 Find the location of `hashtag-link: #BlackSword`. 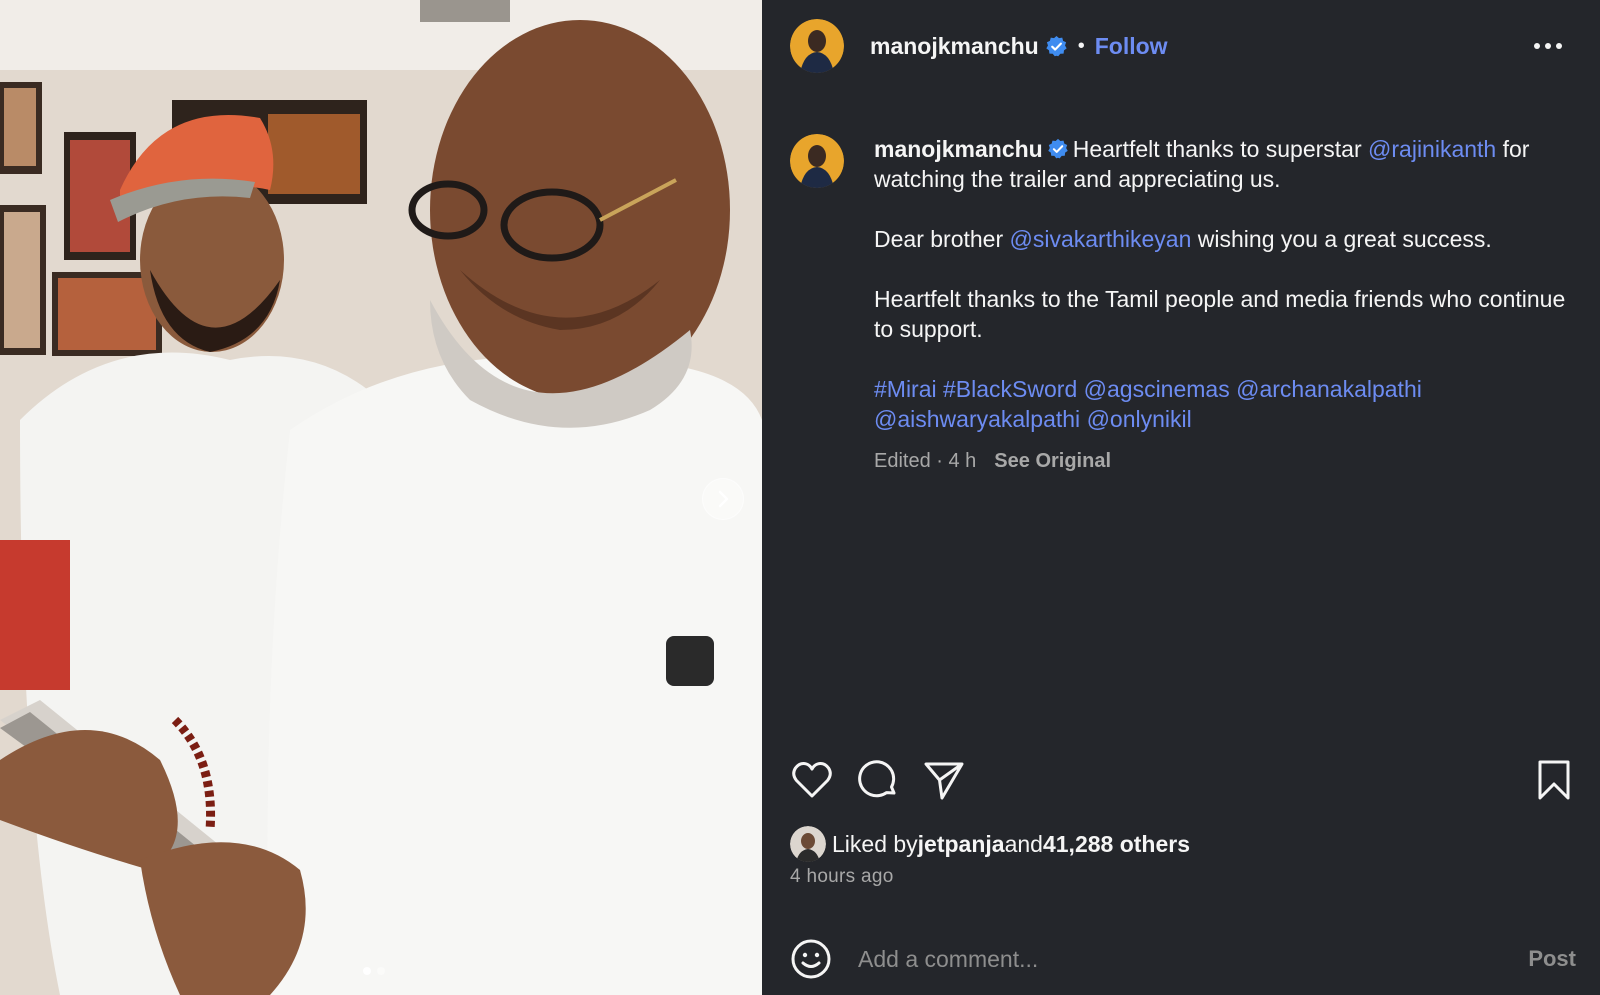

hashtag-link: #BlackSword is located at coordinates (1010, 389).